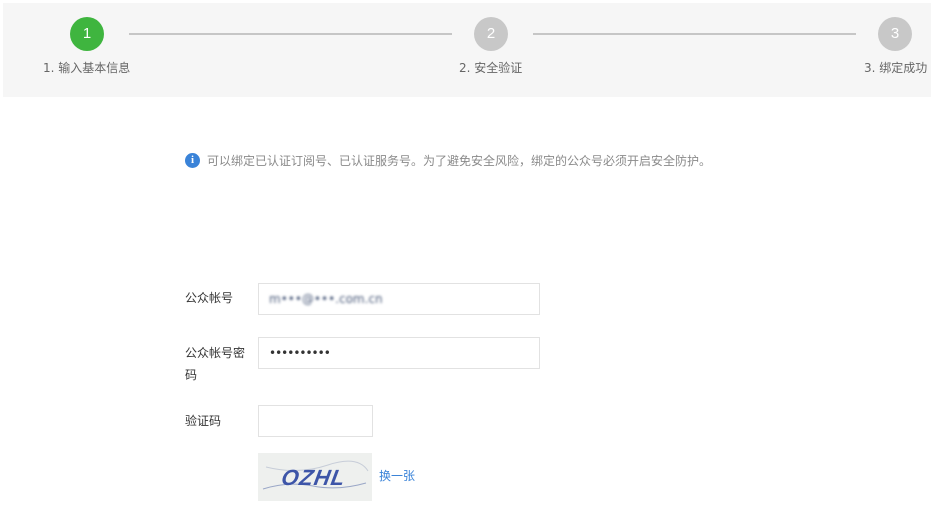  I want to click on account-input: m•••@•••.com.cn, so click(399, 299).